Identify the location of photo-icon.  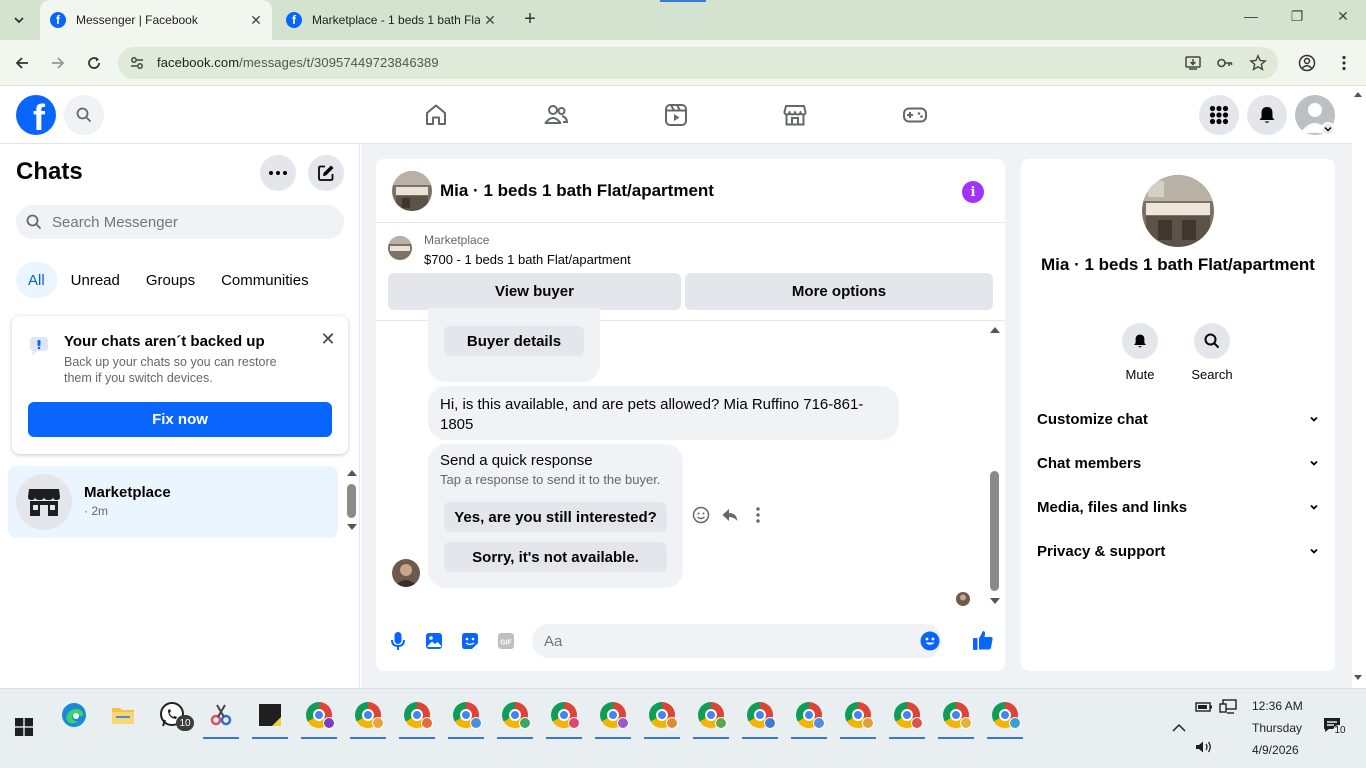
(434, 641).